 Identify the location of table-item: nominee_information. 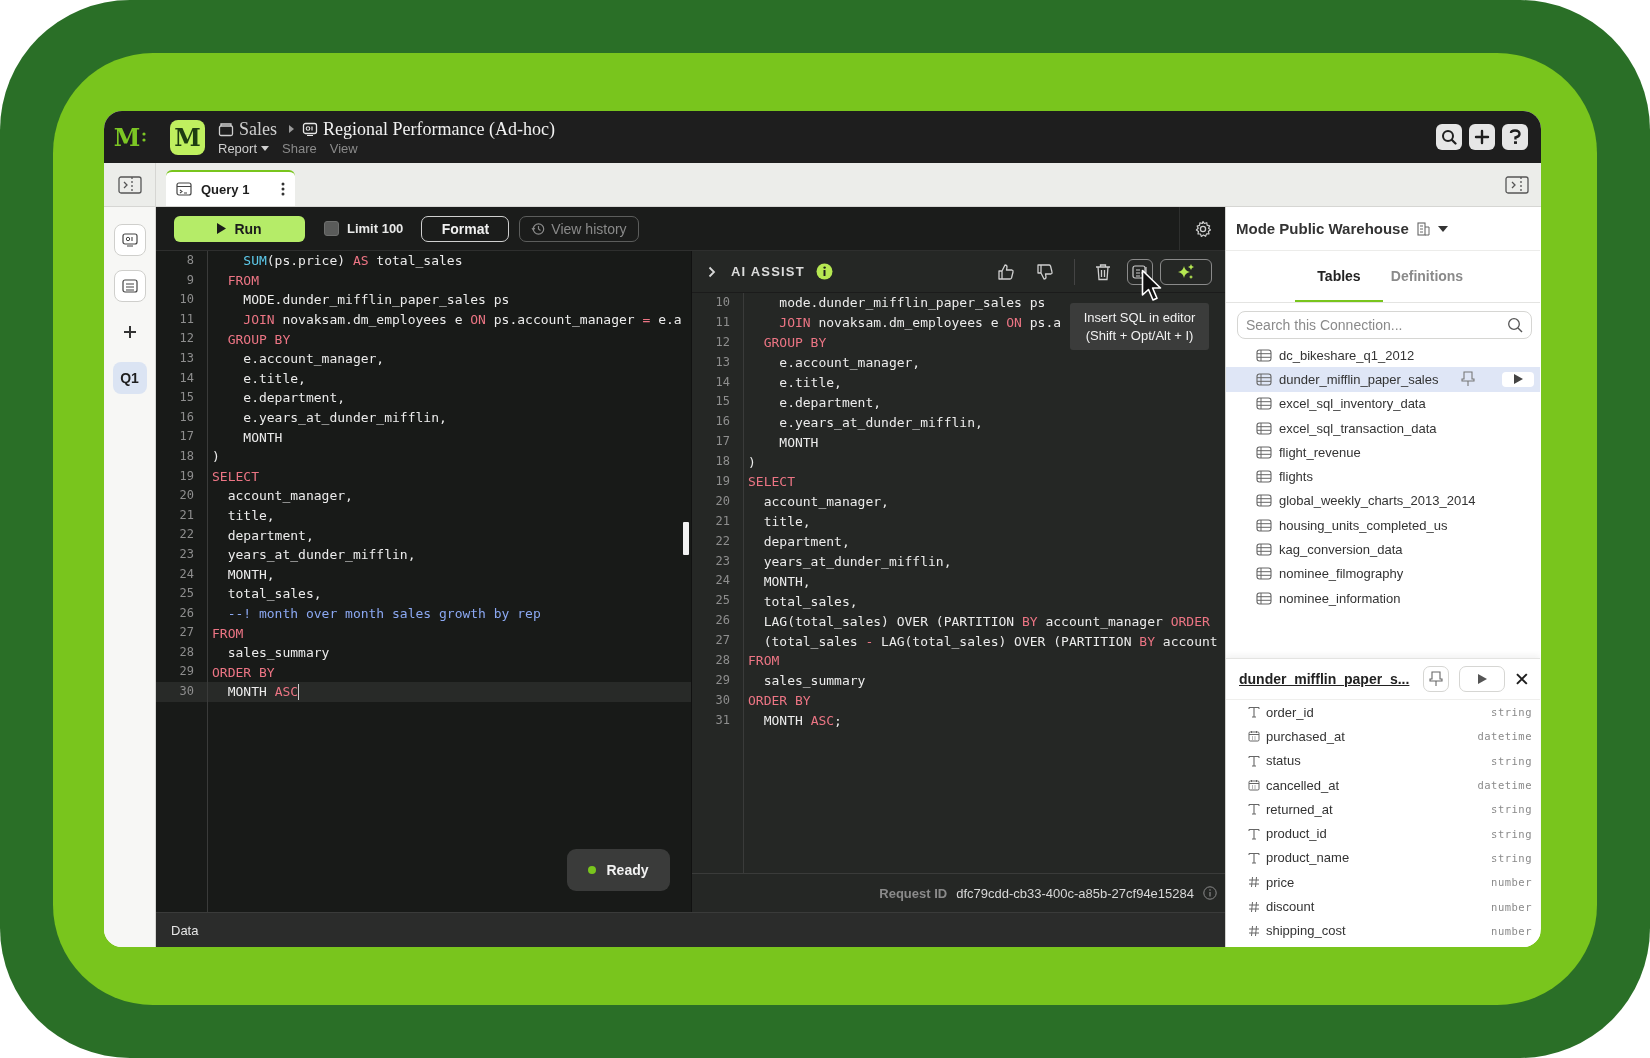
(1383, 598).